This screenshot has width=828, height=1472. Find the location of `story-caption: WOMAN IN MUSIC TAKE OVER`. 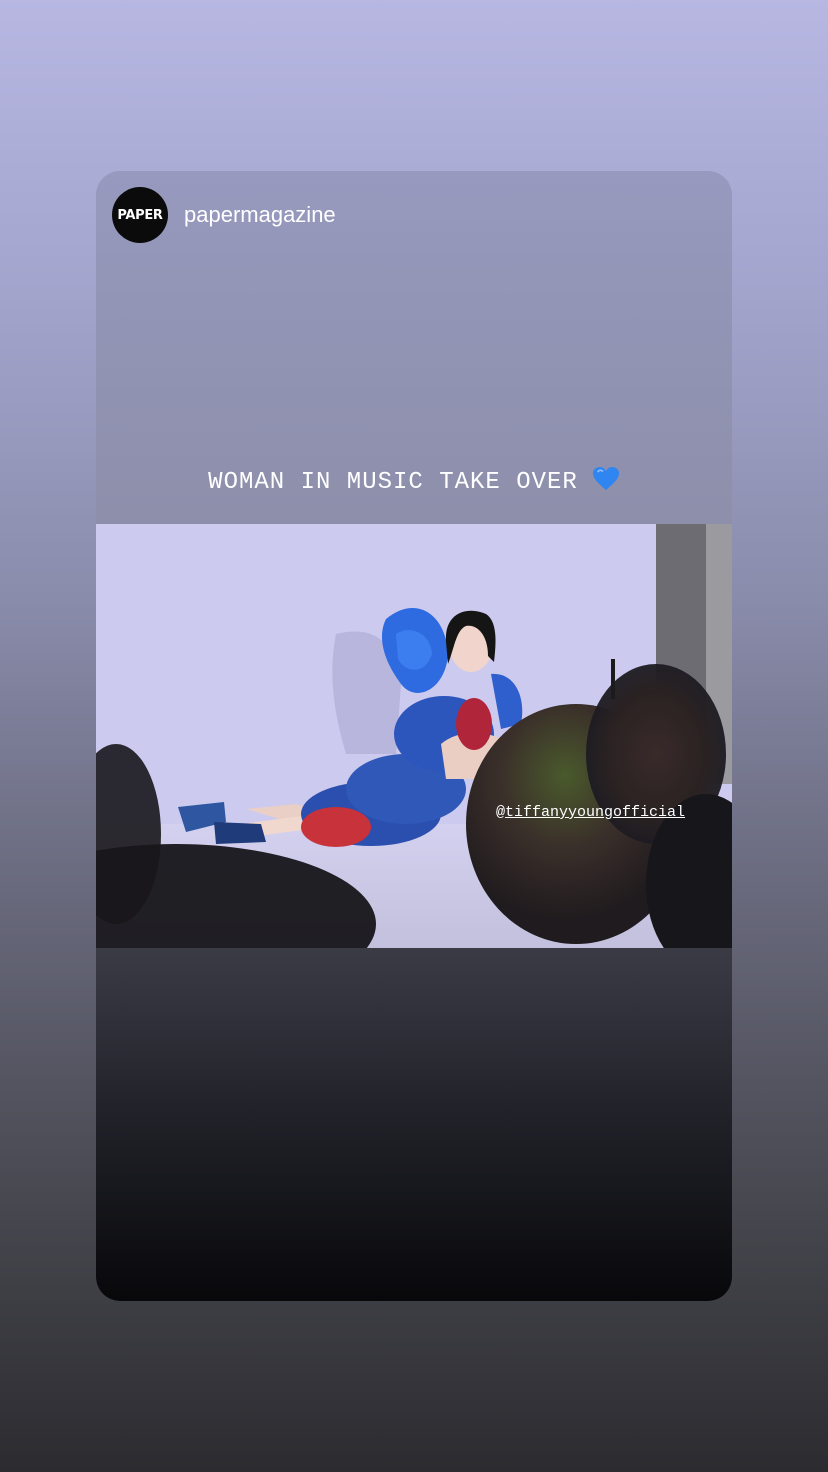

story-caption: WOMAN IN MUSIC TAKE OVER is located at coordinates (414, 483).